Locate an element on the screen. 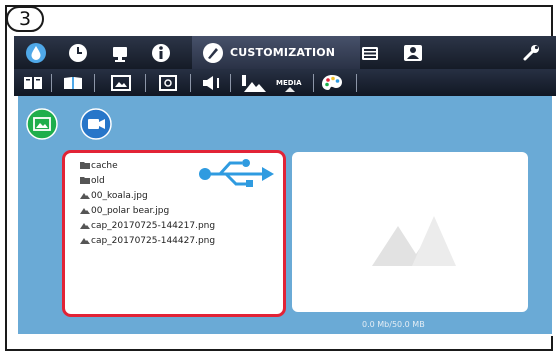  media-icon is located at coordinates (254, 83).